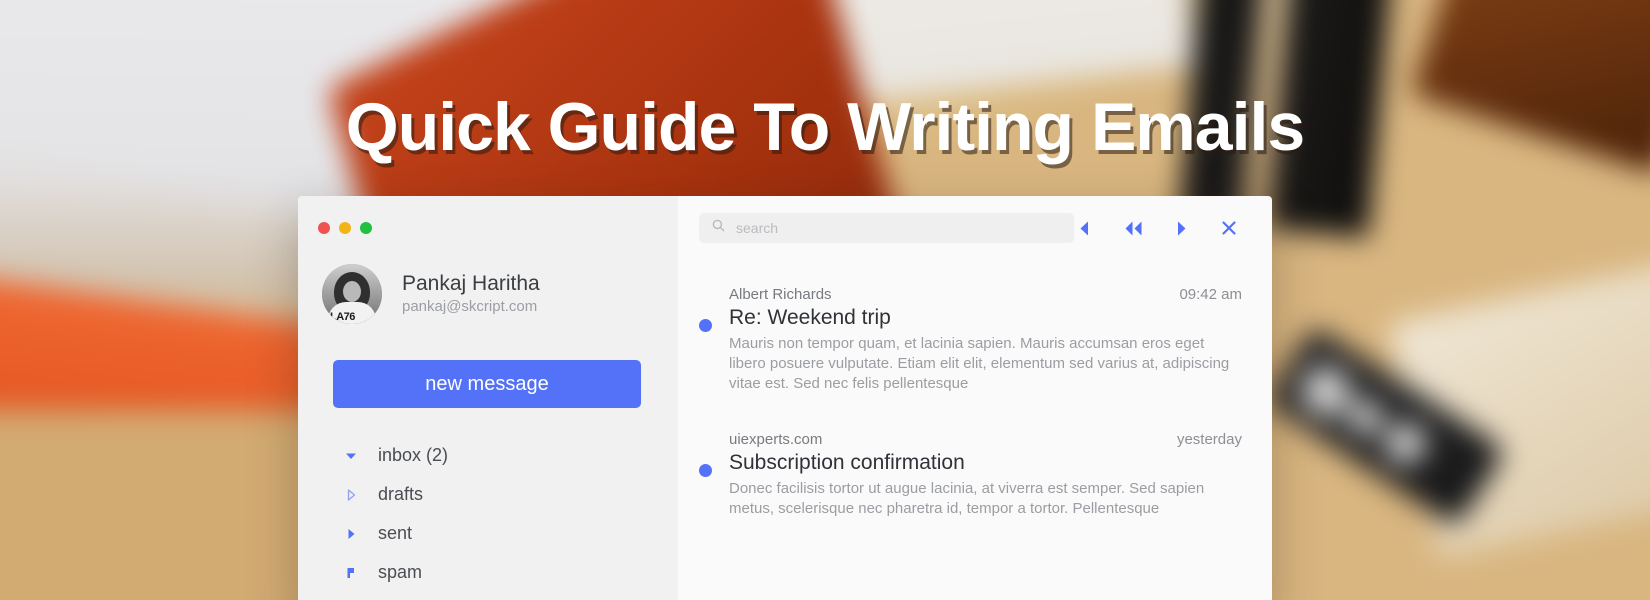  Describe the element at coordinates (780, 294) in the screenshot. I see `email-sender: Albert Richards` at that location.